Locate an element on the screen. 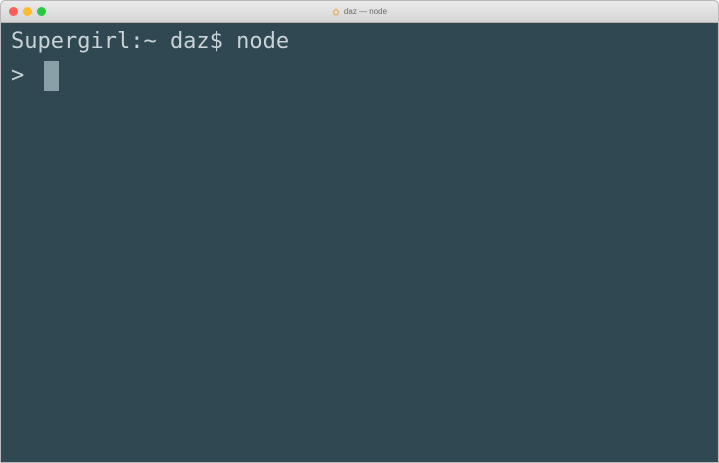 This screenshot has height=463, width=719. window-title: daz — node is located at coordinates (365, 11).